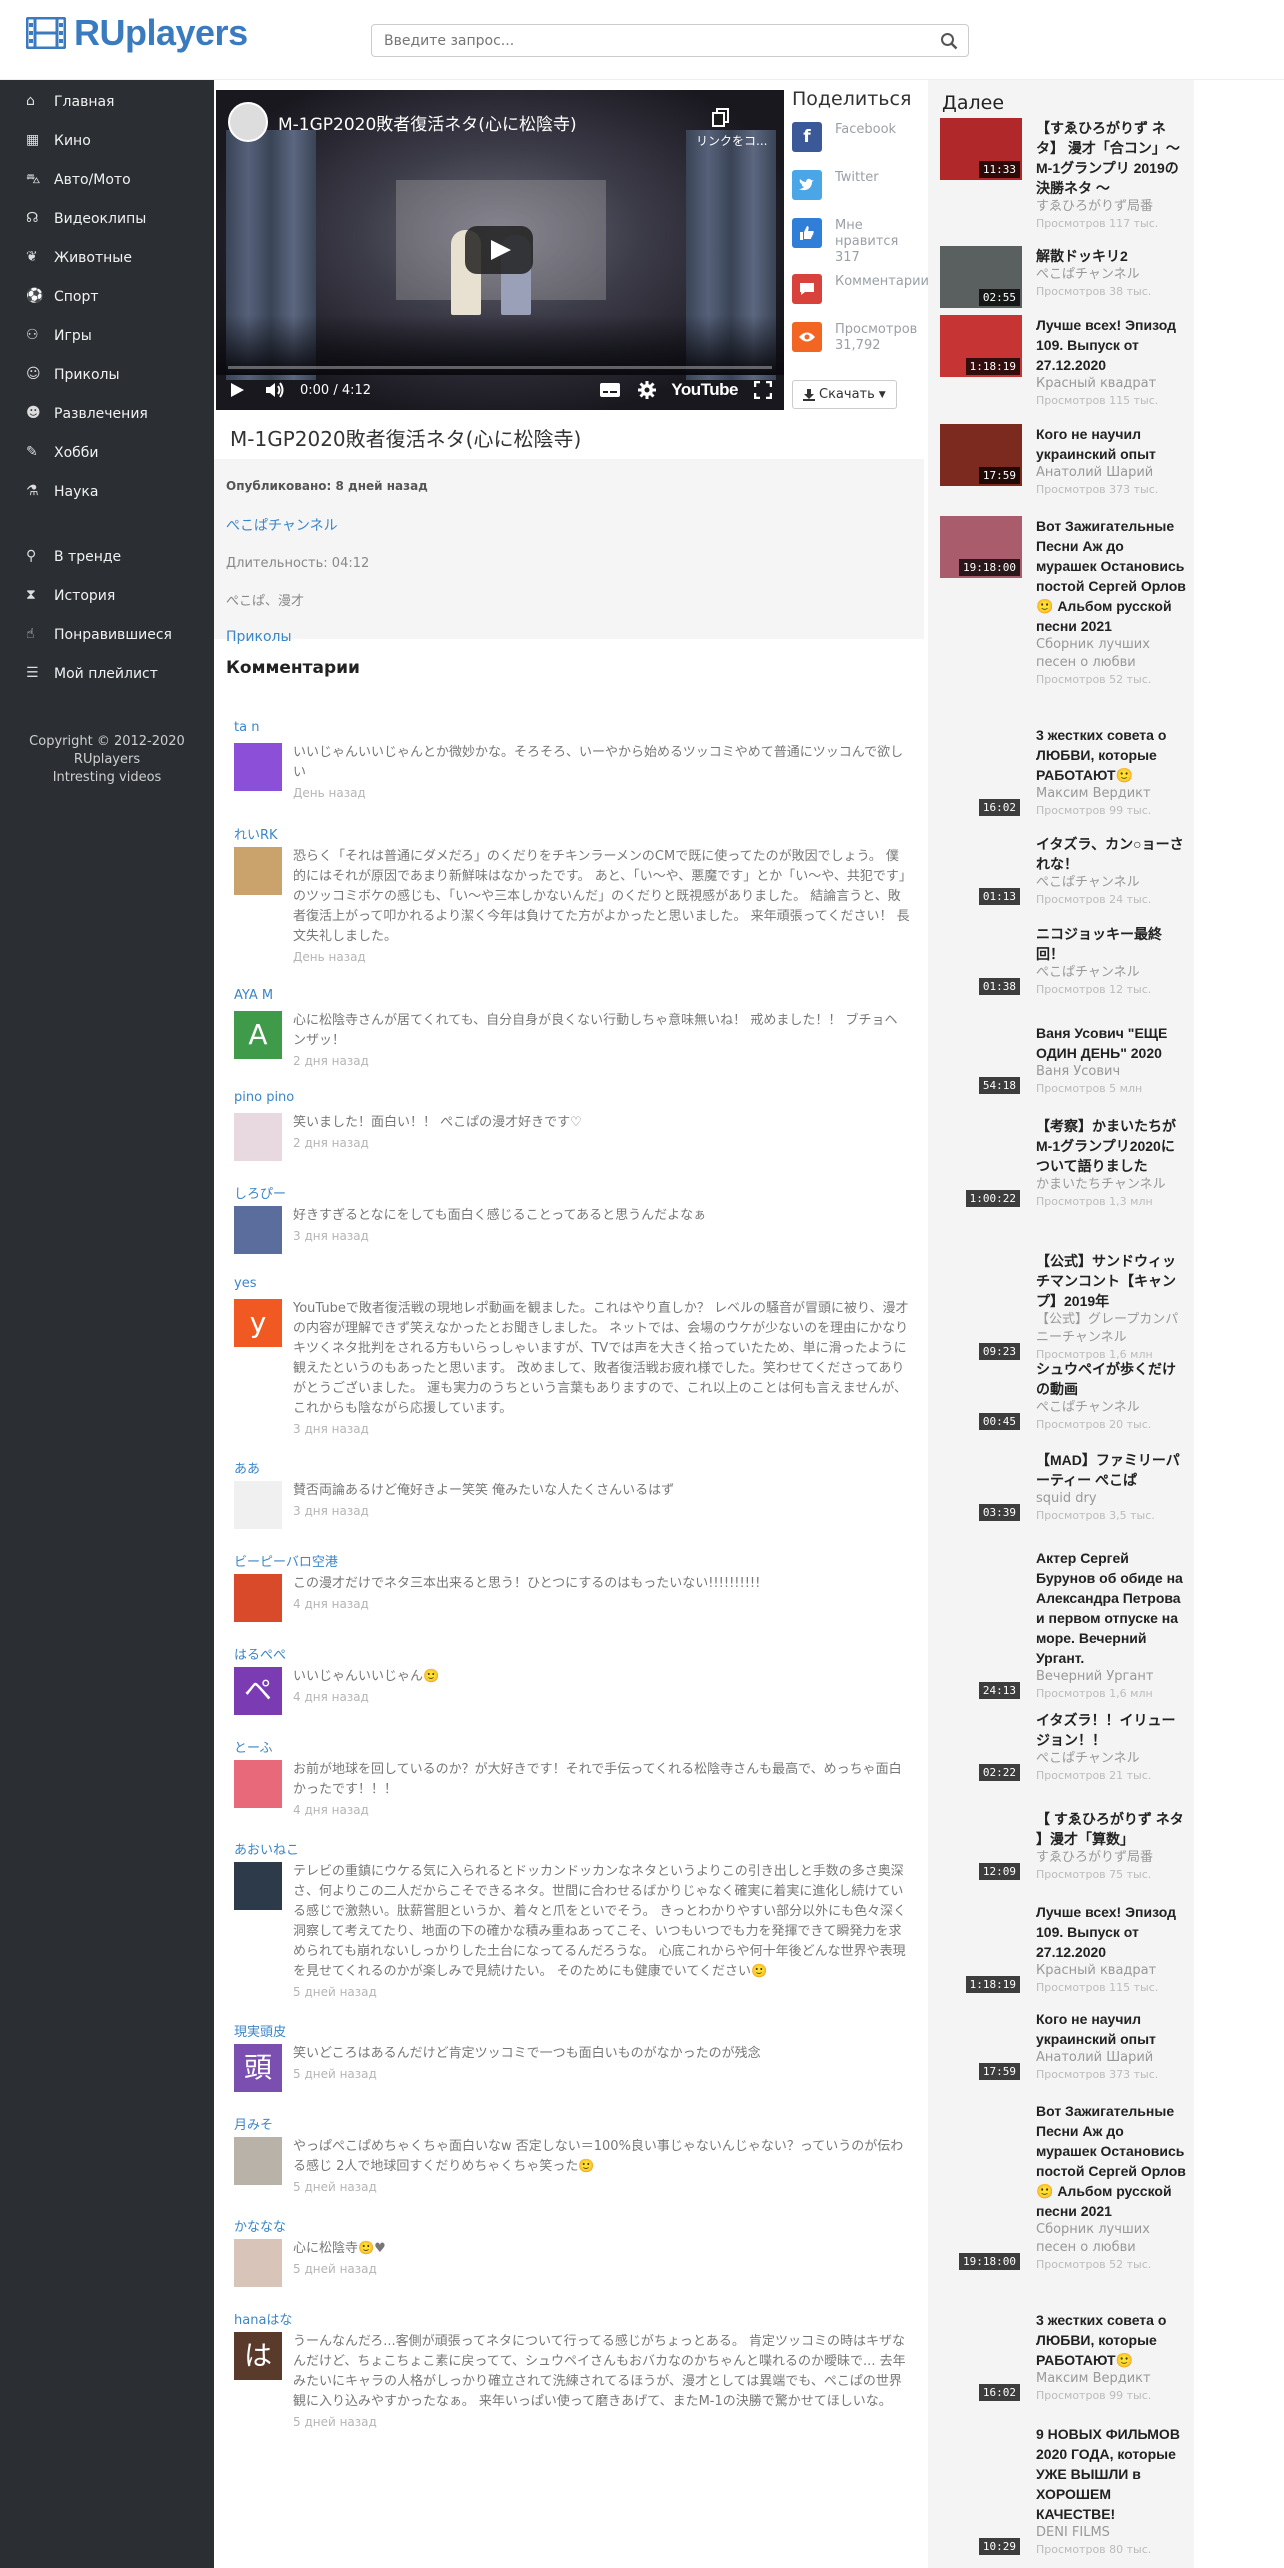  What do you see at coordinates (107, 257) in the screenshot?
I see `sidebar-item-4: ❦ Животные` at bounding box center [107, 257].